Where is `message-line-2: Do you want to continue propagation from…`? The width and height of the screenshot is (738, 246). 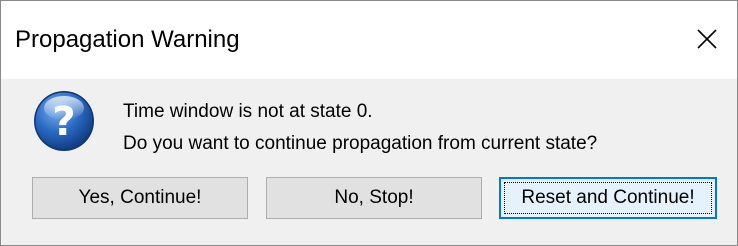 message-line-2: Do you want to continue propagation from… is located at coordinates (360, 143).